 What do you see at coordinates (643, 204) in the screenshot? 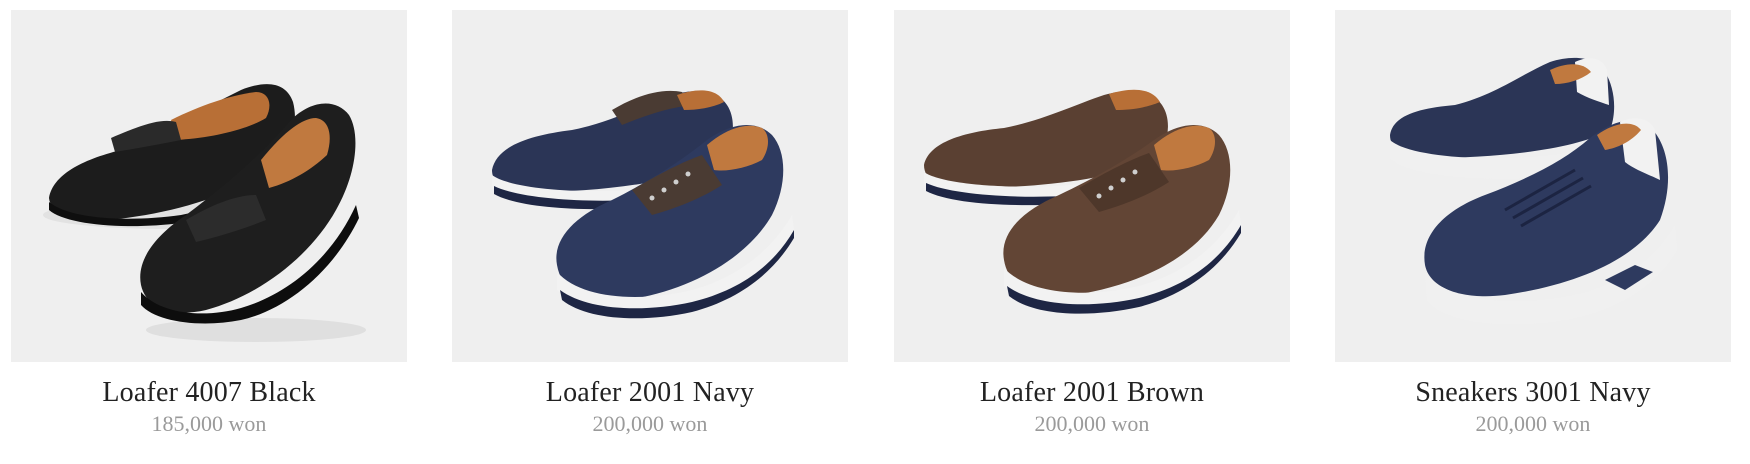
I see `navy-lace-up-shoes-icon` at bounding box center [643, 204].